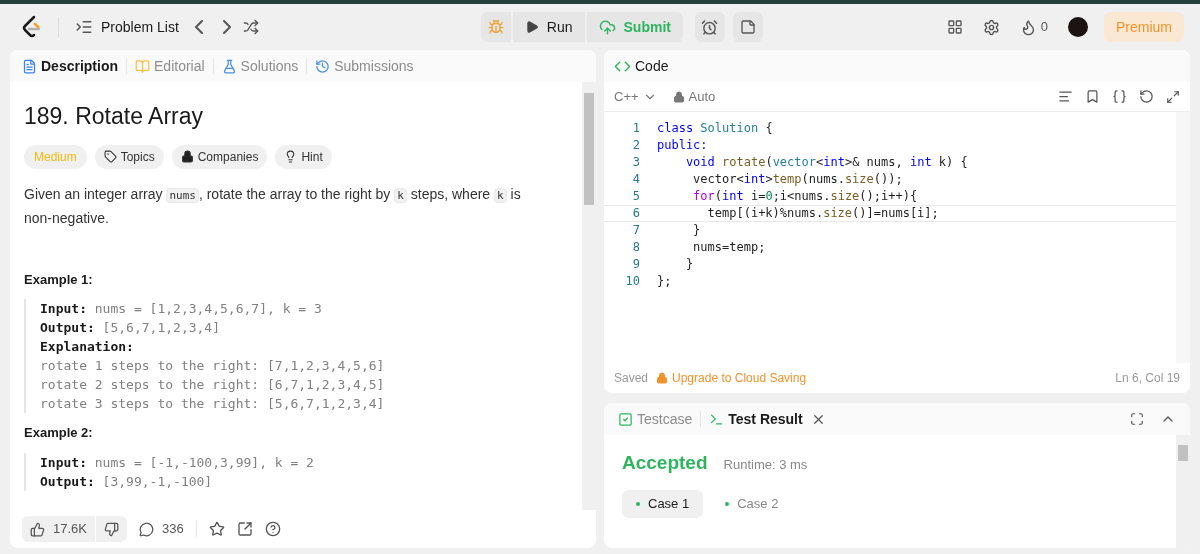 The width and height of the screenshot is (1200, 554). I want to click on reset-button, so click(1146, 96).